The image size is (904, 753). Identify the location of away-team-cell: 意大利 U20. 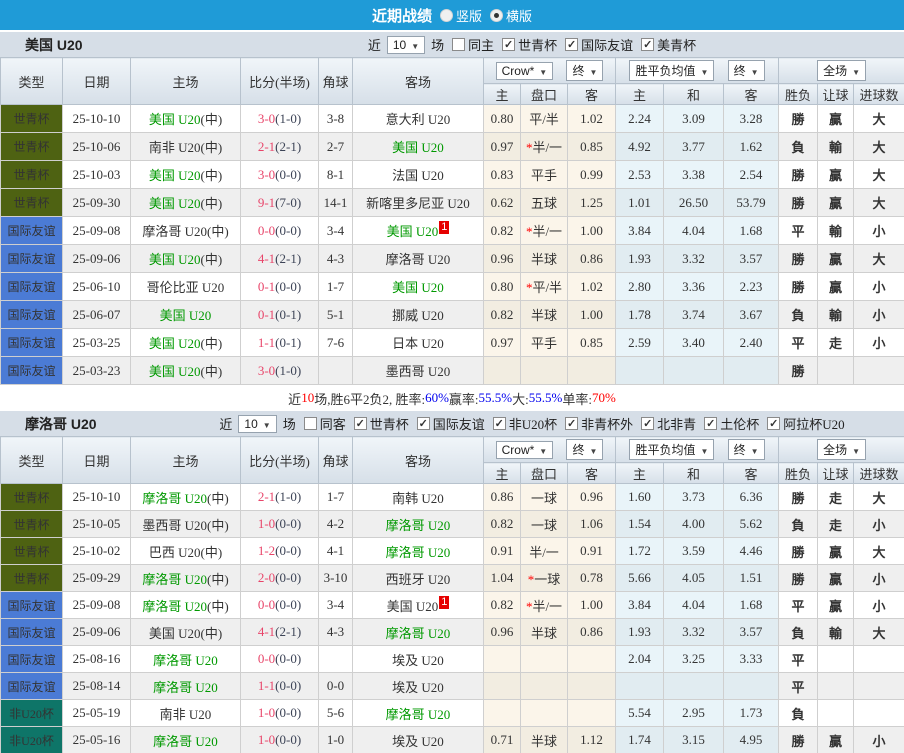
(418, 118).